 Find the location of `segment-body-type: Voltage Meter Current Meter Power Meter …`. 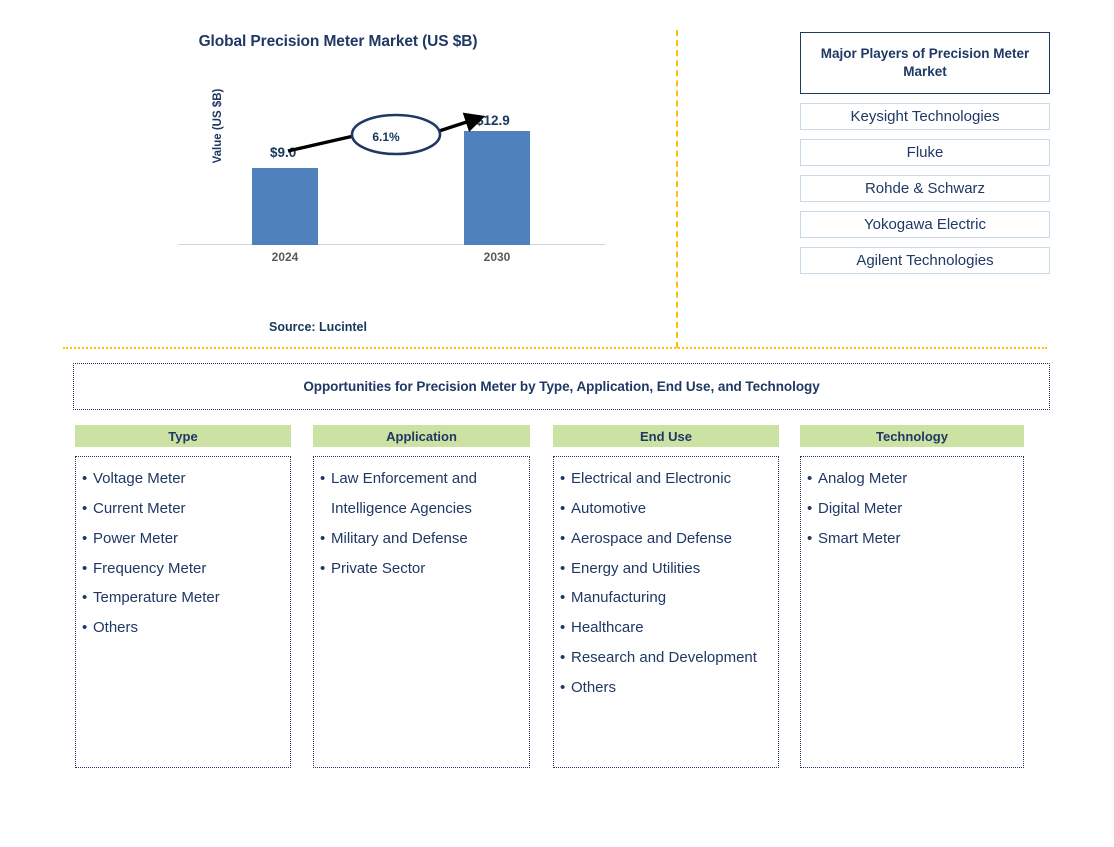

segment-body-type: Voltage Meter Current Meter Power Meter … is located at coordinates (183, 612).